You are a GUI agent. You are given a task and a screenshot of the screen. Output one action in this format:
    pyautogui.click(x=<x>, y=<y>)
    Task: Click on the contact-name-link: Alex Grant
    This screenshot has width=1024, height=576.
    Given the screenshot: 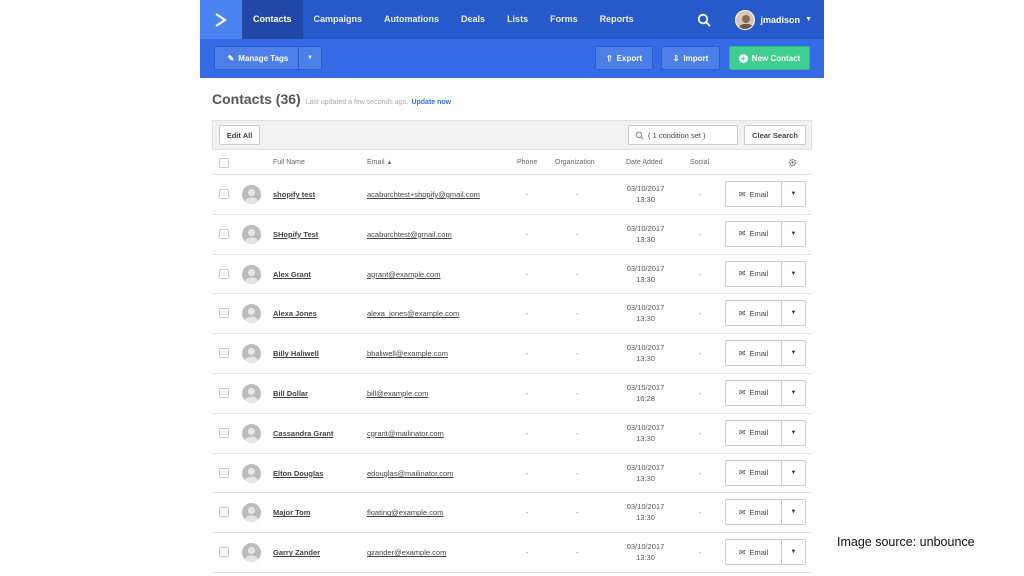 What is the action you would take?
    pyautogui.click(x=292, y=274)
    